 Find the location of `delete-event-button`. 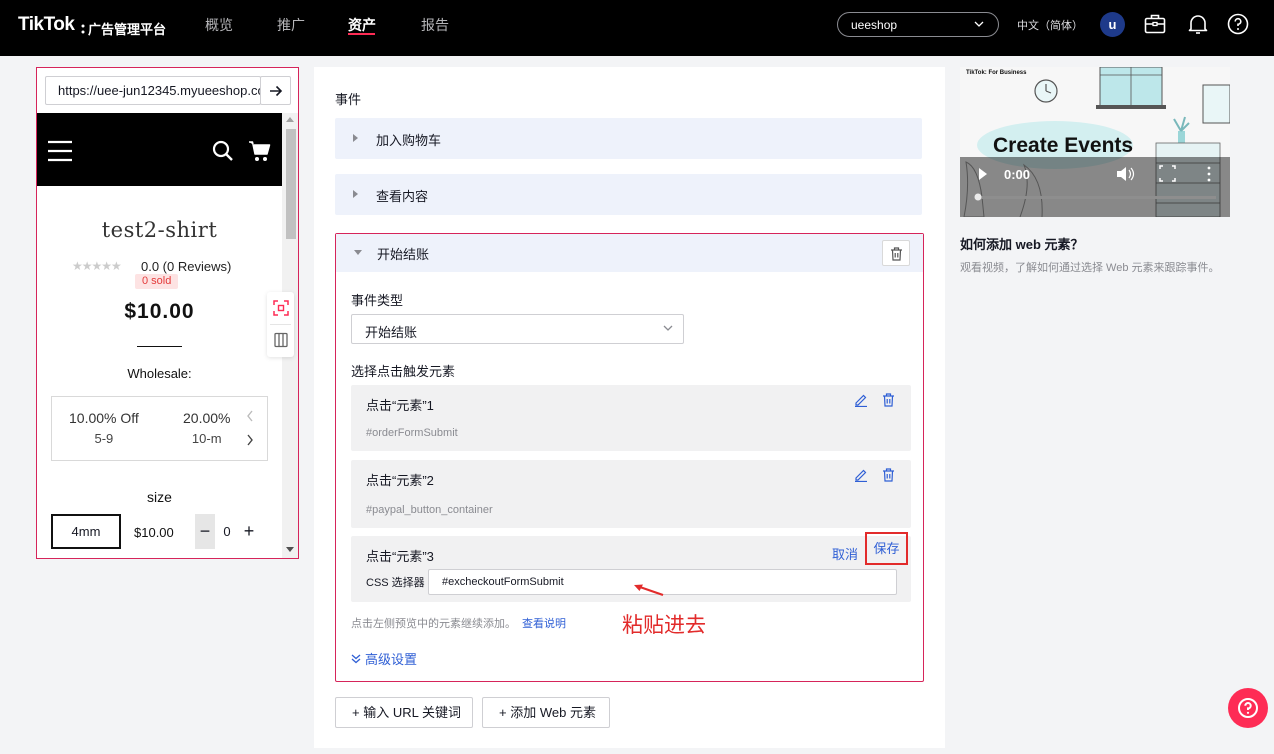

delete-event-button is located at coordinates (896, 253).